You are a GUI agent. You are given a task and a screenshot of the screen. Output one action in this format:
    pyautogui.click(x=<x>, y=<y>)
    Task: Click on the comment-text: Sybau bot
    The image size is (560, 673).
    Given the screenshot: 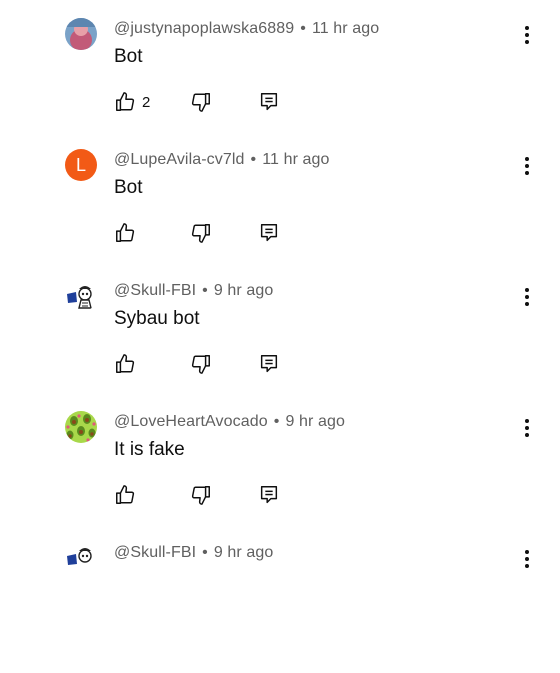 What is the action you would take?
    pyautogui.click(x=157, y=318)
    